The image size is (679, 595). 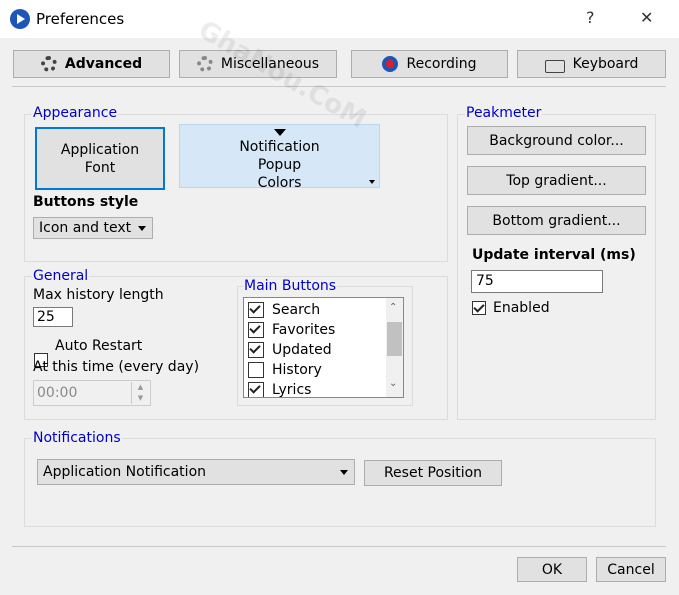 I want to click on list-item-label: Favorites, so click(x=304, y=330).